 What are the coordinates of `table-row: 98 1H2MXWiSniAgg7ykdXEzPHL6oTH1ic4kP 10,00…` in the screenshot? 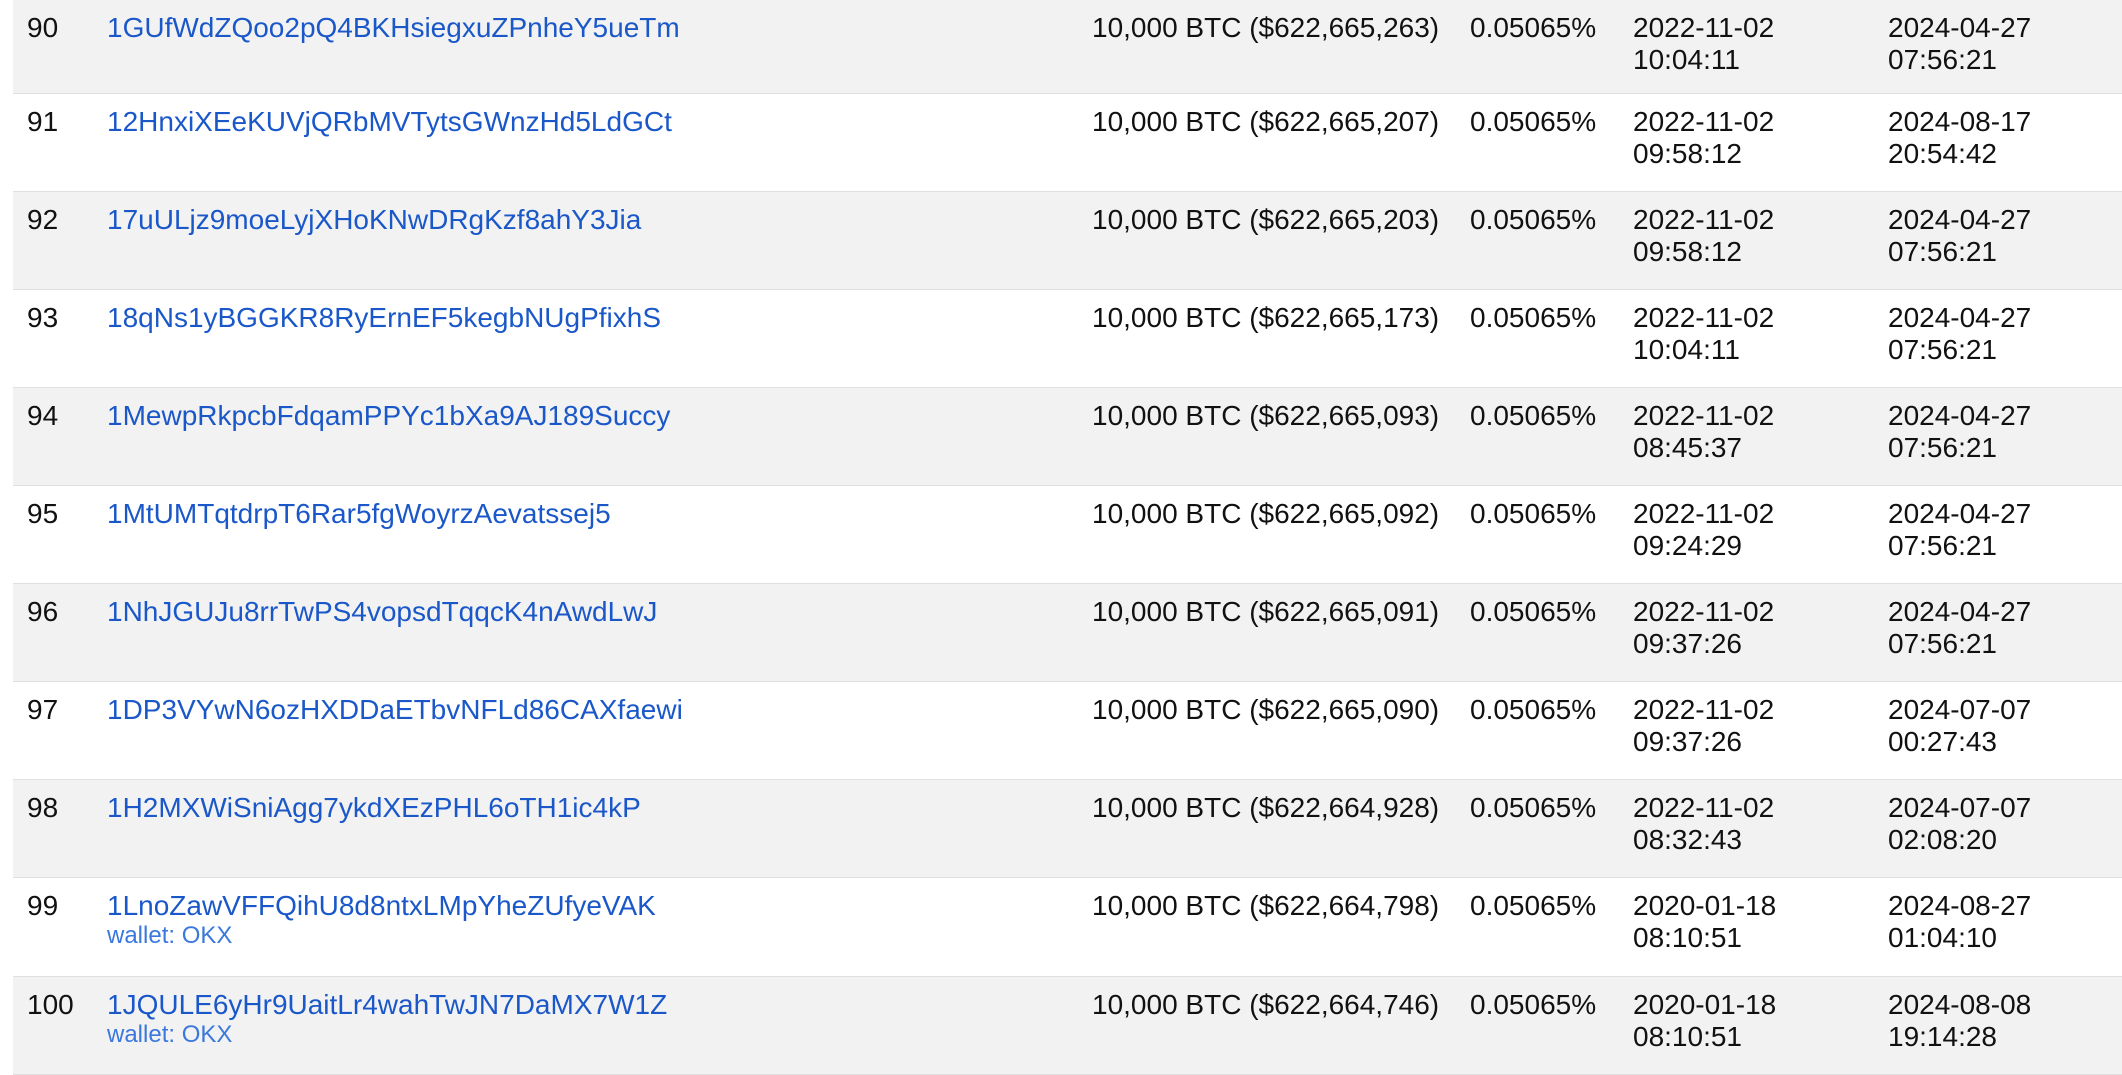 It's located at (1067, 829).